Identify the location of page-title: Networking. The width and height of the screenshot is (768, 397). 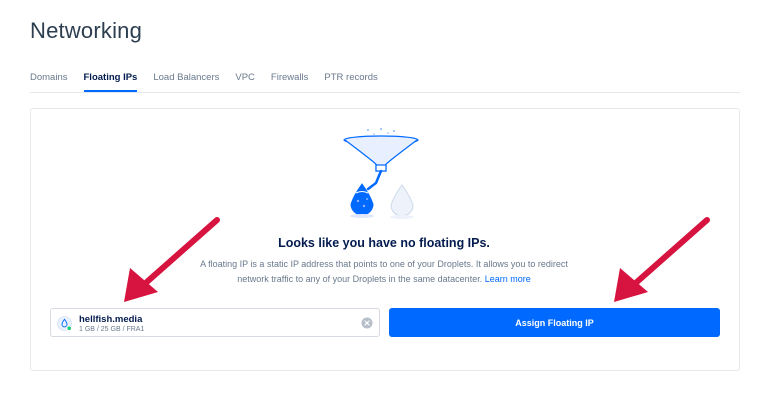
(86, 30).